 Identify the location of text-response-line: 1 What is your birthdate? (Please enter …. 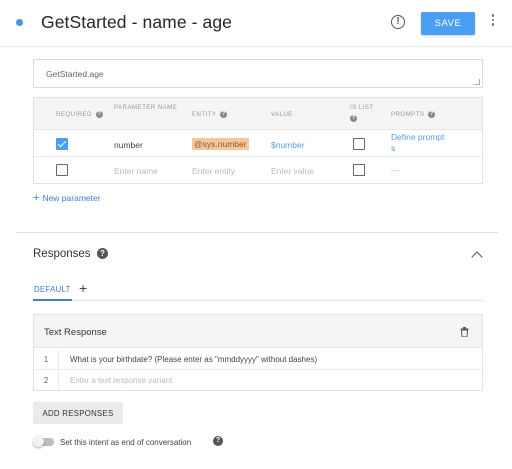
(258, 359).